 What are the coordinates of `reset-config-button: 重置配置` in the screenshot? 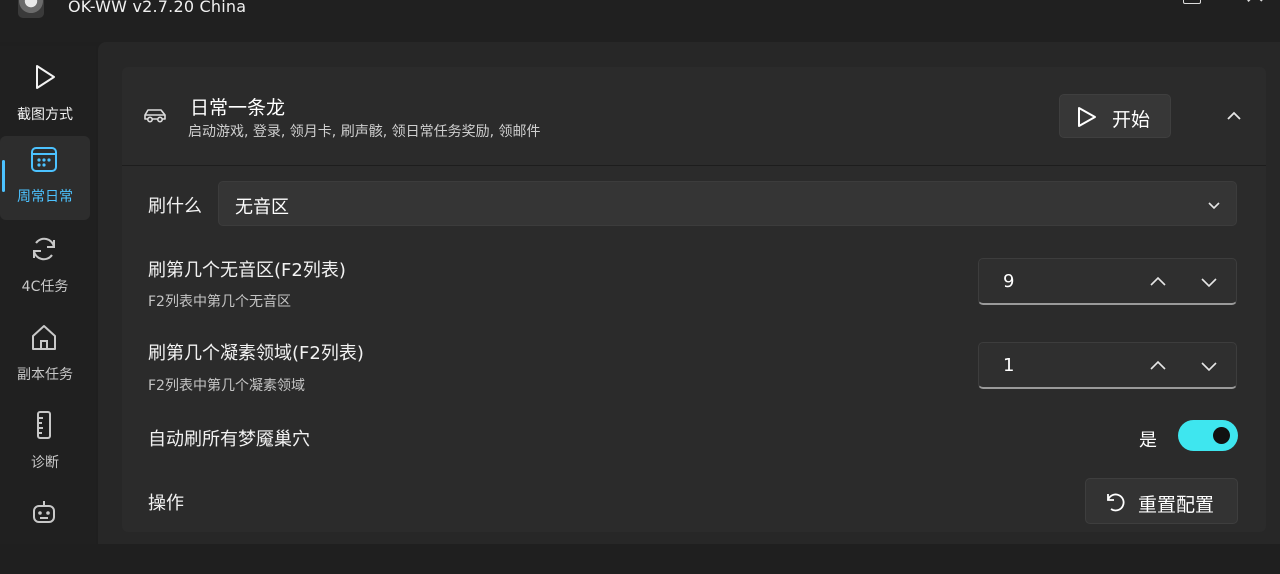 It's located at (1161, 501).